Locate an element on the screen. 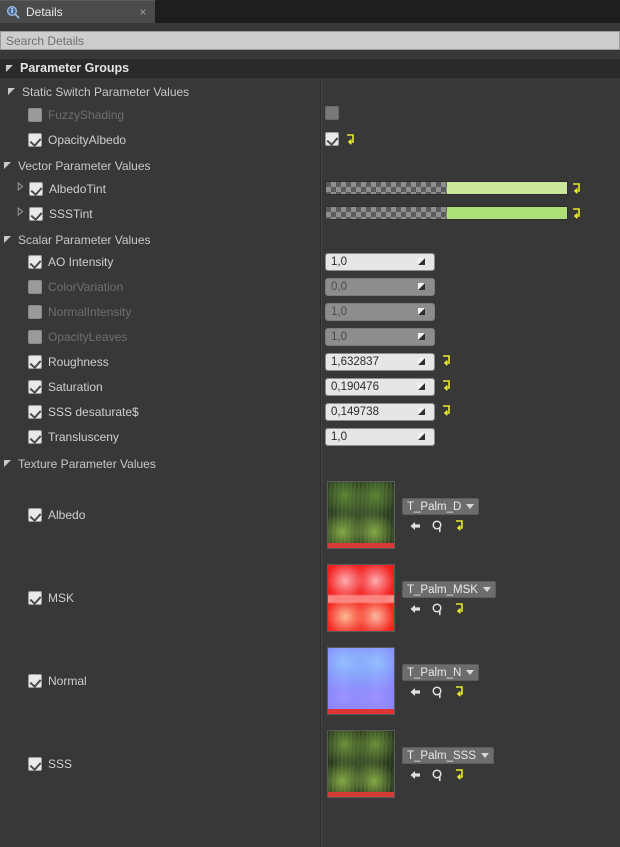 This screenshot has height=847, width=620. row-albedotint: AlbedoTint is located at coordinates (67, 189).